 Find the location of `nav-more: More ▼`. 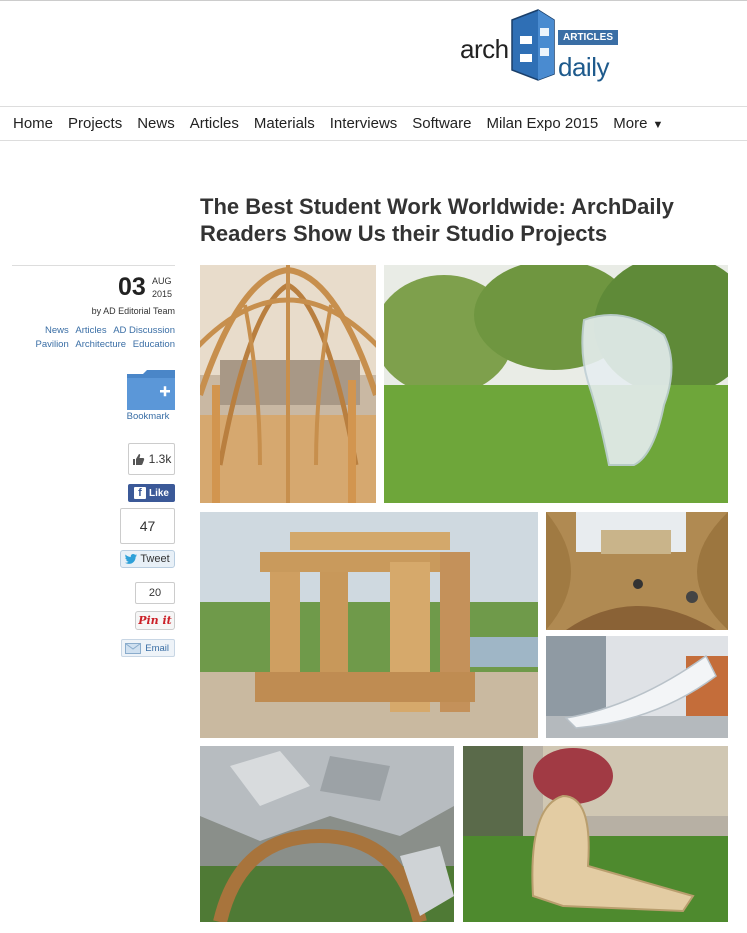

nav-more: More ▼ is located at coordinates (638, 123).